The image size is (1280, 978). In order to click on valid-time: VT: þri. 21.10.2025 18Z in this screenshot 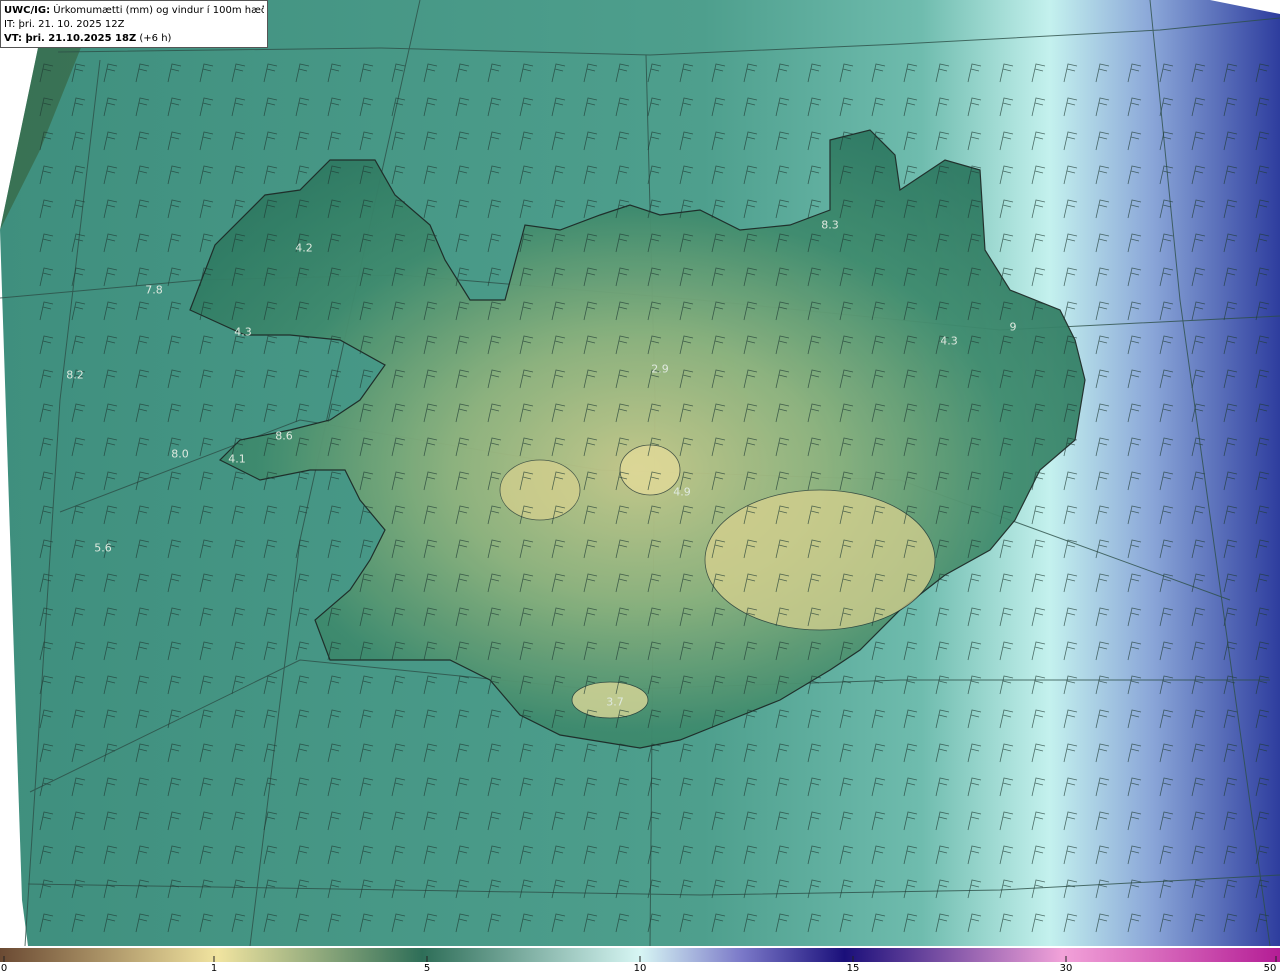, I will do `click(70, 38)`.